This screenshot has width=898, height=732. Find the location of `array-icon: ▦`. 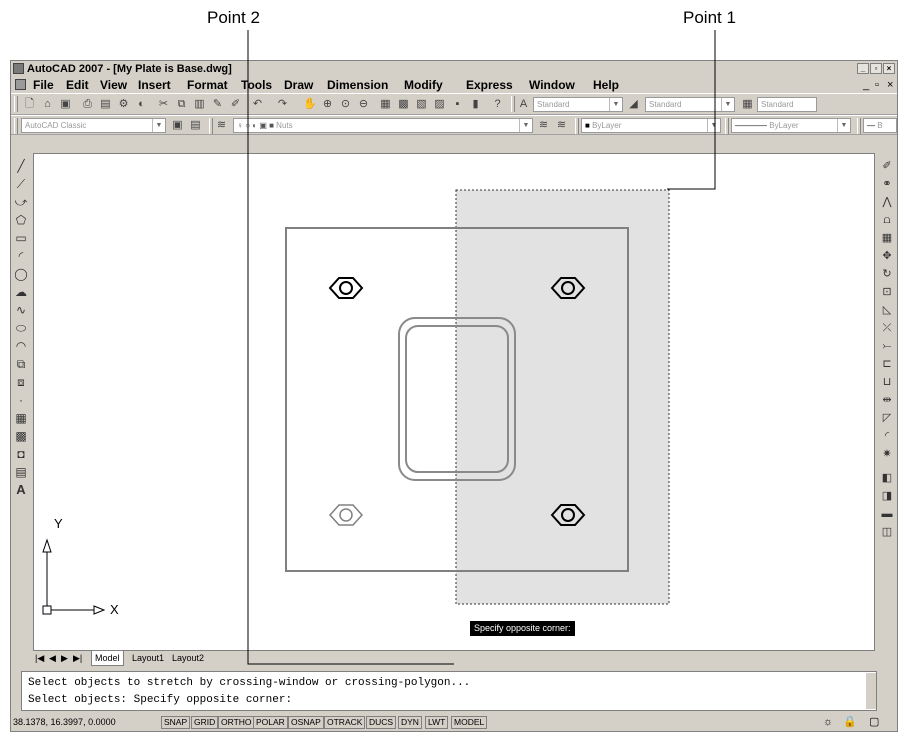

array-icon: ▦ is located at coordinates (887, 238).